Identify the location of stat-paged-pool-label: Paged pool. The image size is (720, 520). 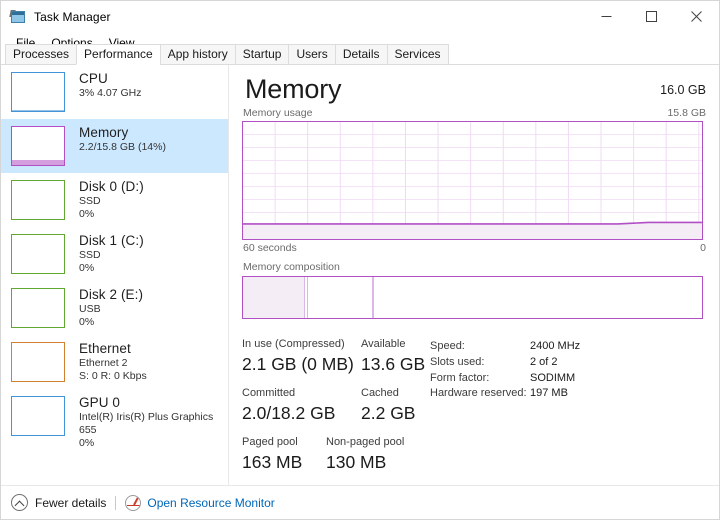
(270, 442).